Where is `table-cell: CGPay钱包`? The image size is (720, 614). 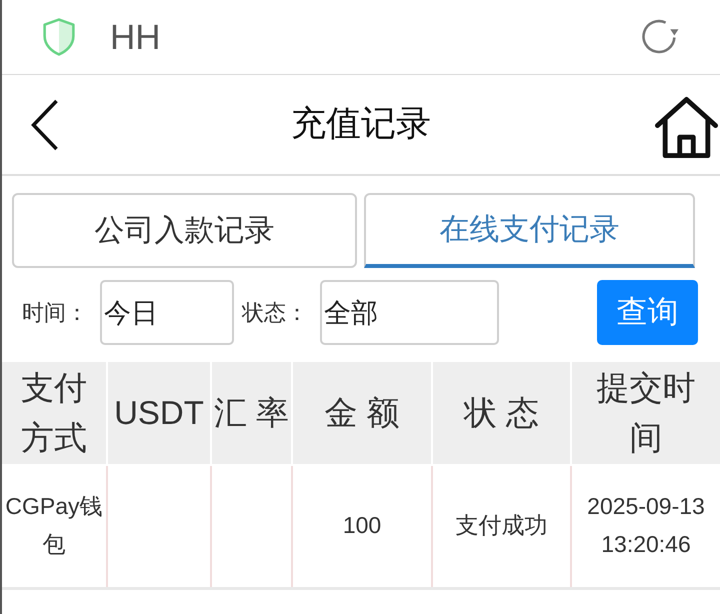 table-cell: CGPay钱包 is located at coordinates (54, 526).